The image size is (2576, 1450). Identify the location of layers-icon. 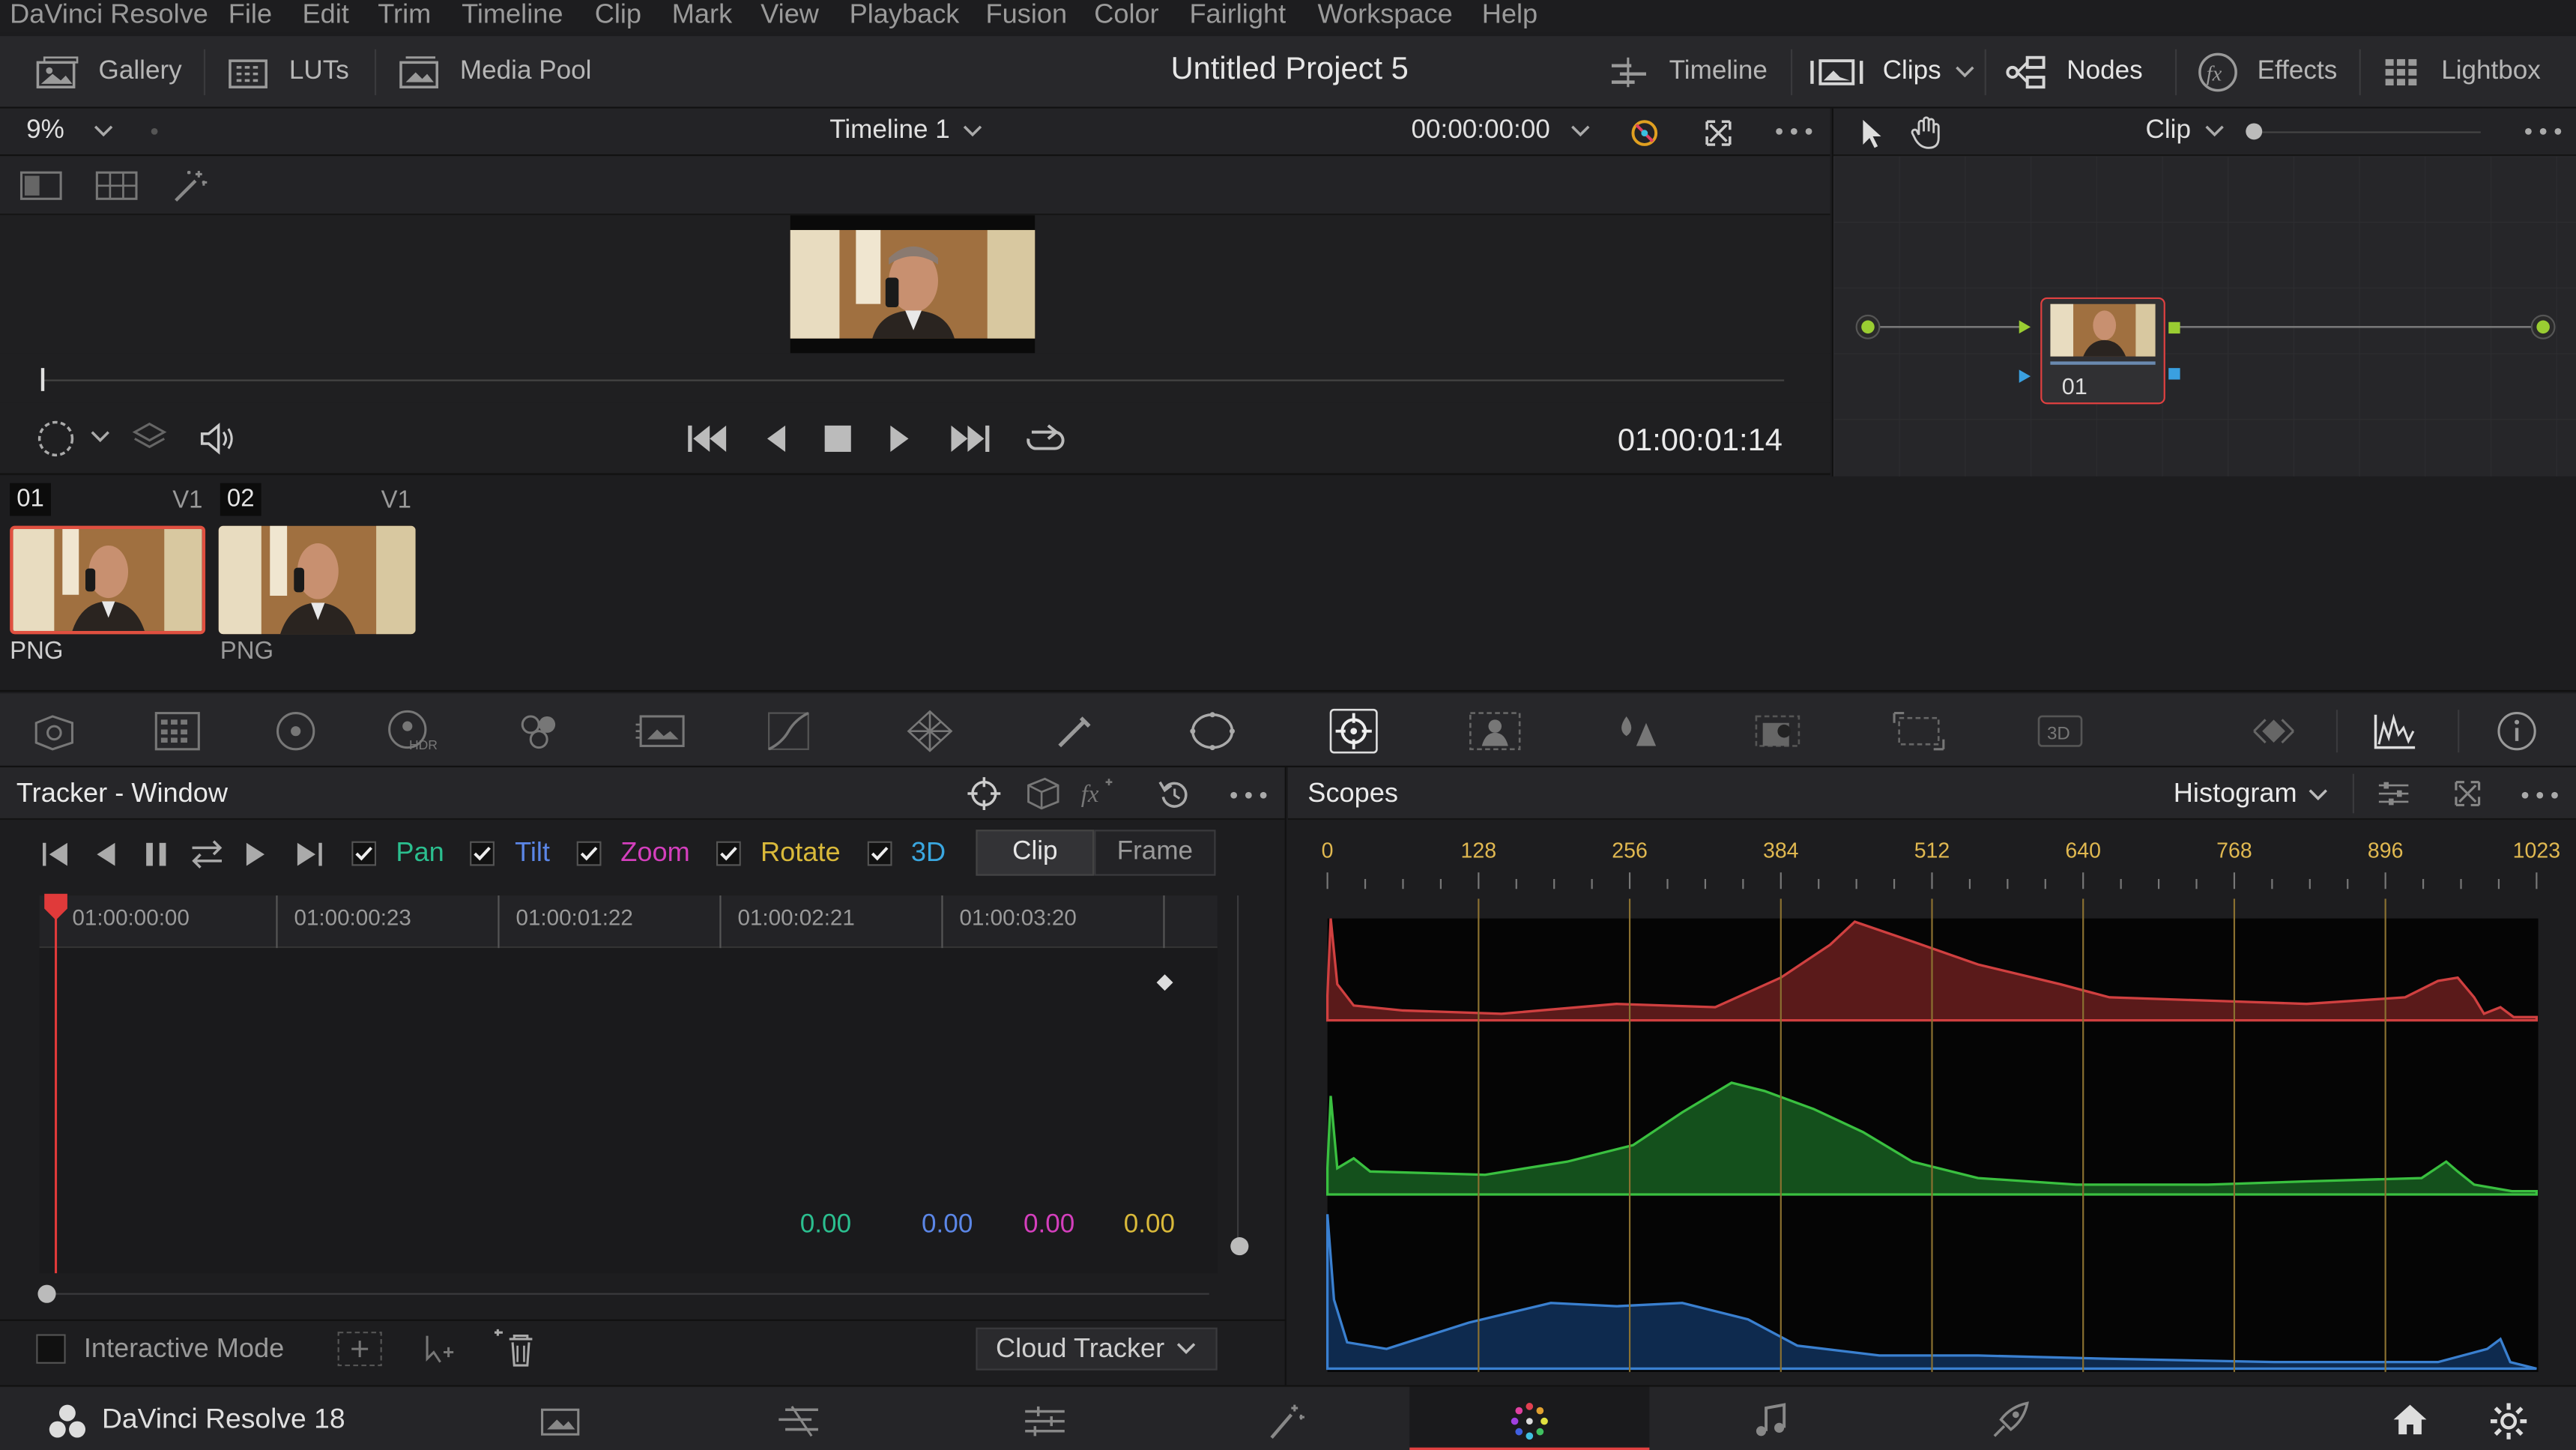
(149, 436).